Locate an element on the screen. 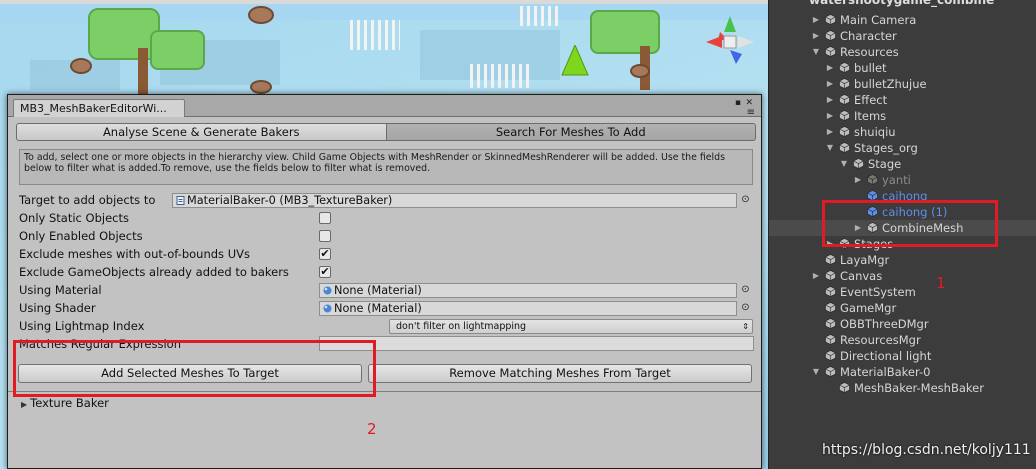 Image resolution: width=1036 pixels, height=469 pixels. target-object-value: MaterialBaker-0 (MB3_TextureBaker) is located at coordinates (290, 200).